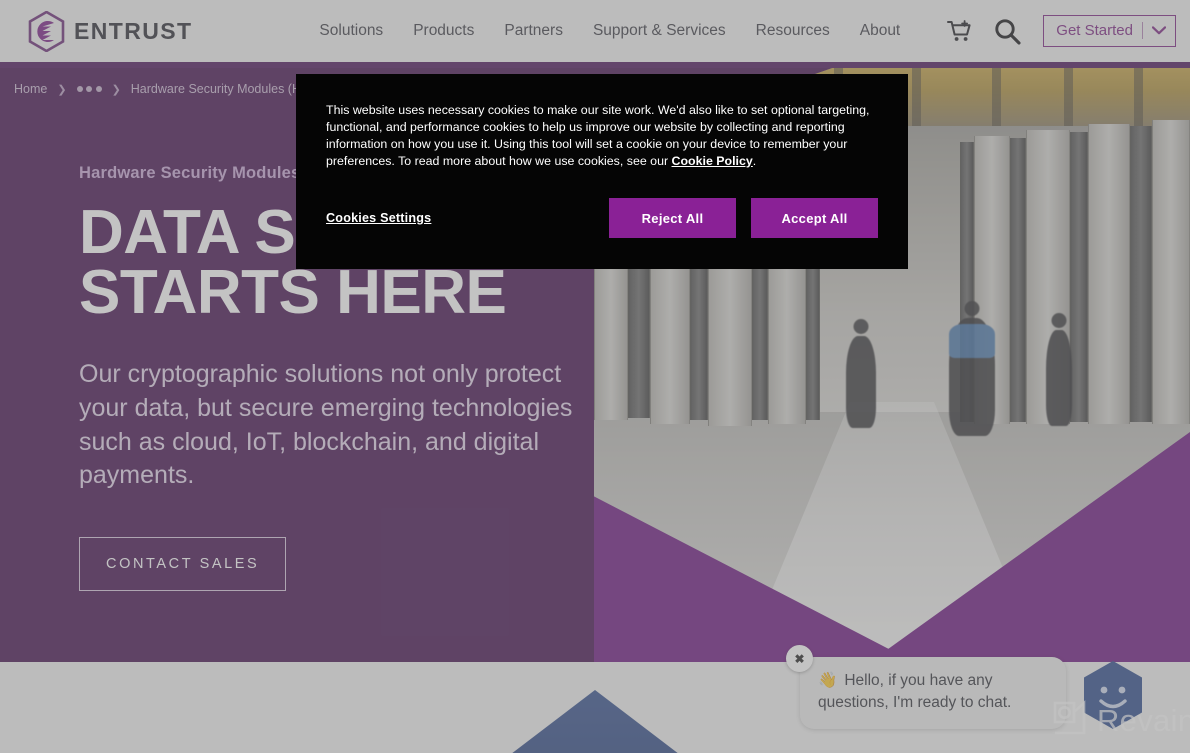 This screenshot has height=753, width=1190. What do you see at coordinates (595, 721) in the screenshot?
I see `decorative-triangle` at bounding box center [595, 721].